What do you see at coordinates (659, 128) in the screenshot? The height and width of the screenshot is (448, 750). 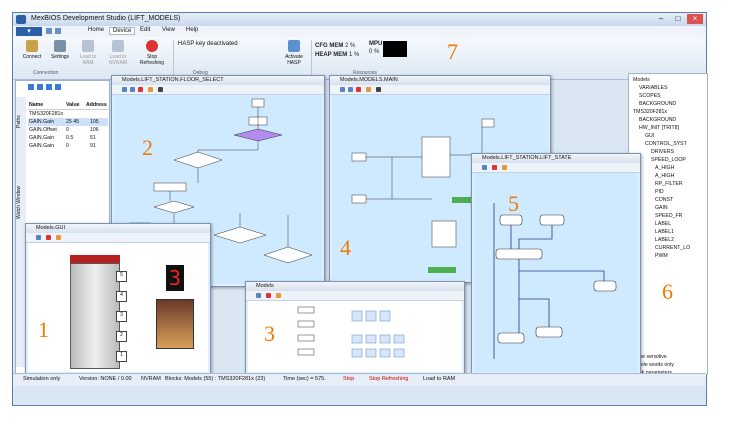 I see `tree-item: HW_INIT [TRIT8]` at bounding box center [659, 128].